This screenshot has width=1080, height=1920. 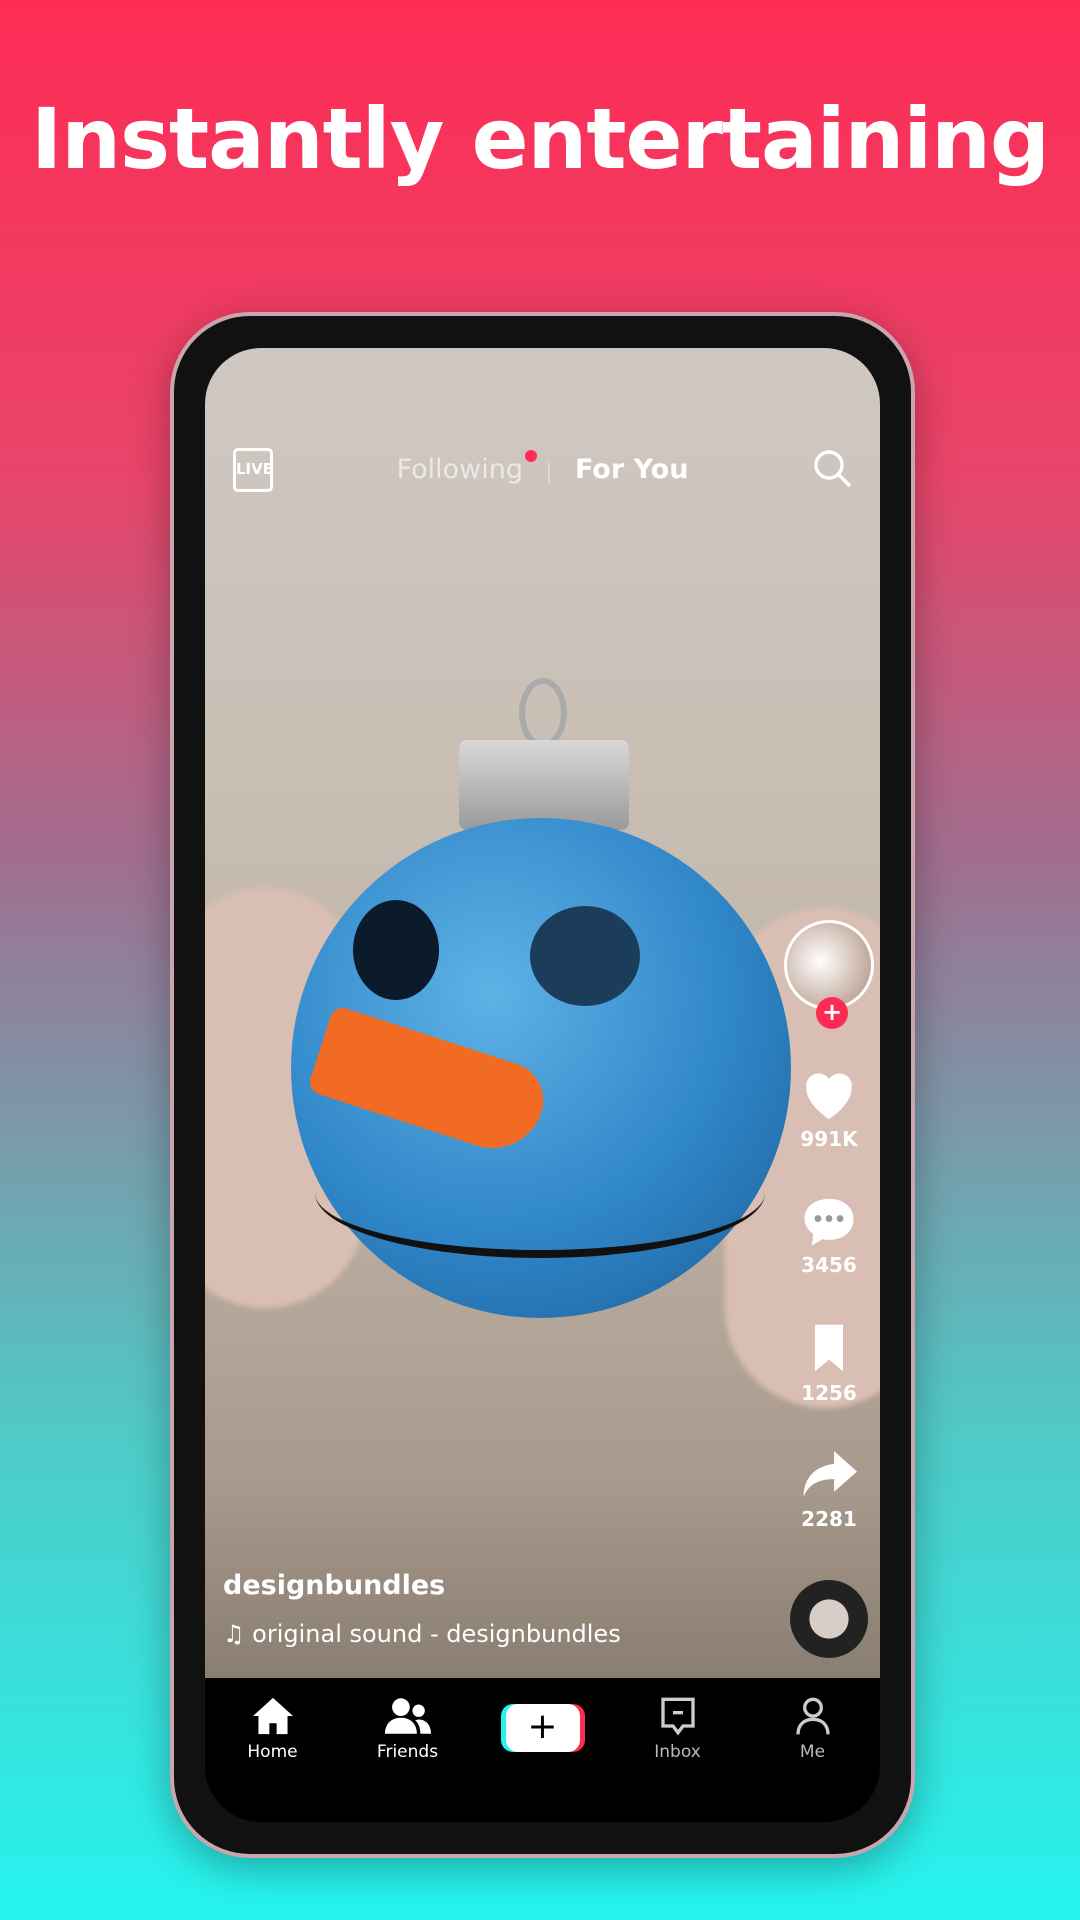 I want to click on nav-label: Me, so click(x=812, y=1752).